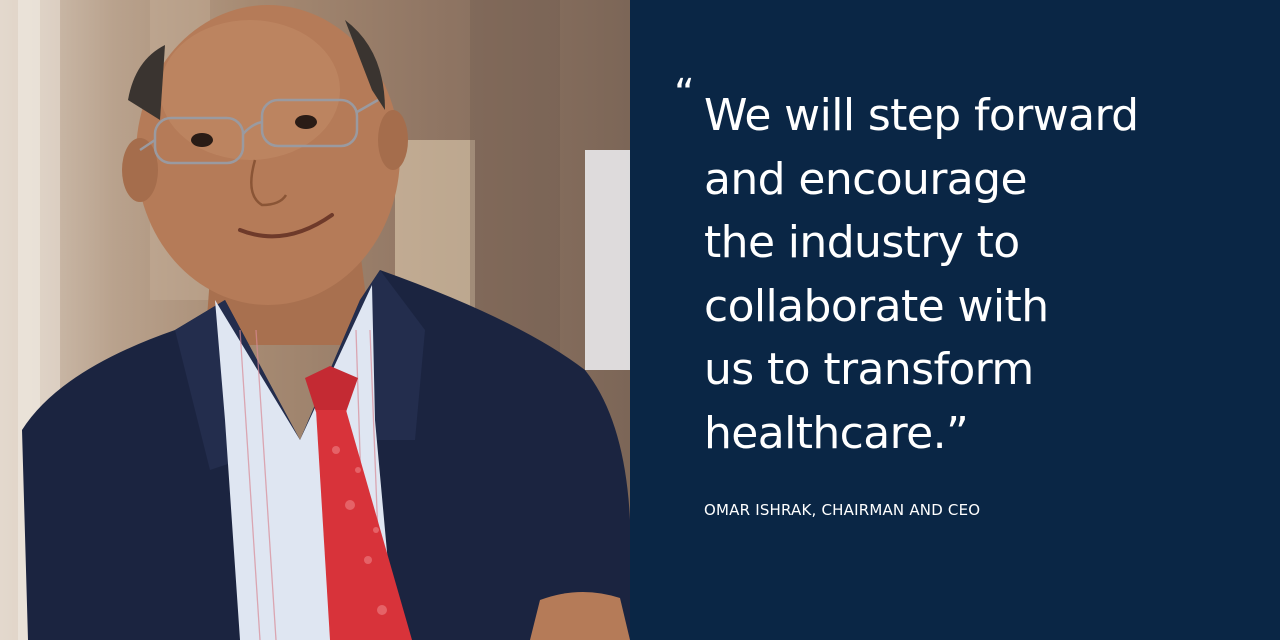 This screenshot has height=640, width=1280. I want to click on quote-line: We will step forward, so click(921, 115).